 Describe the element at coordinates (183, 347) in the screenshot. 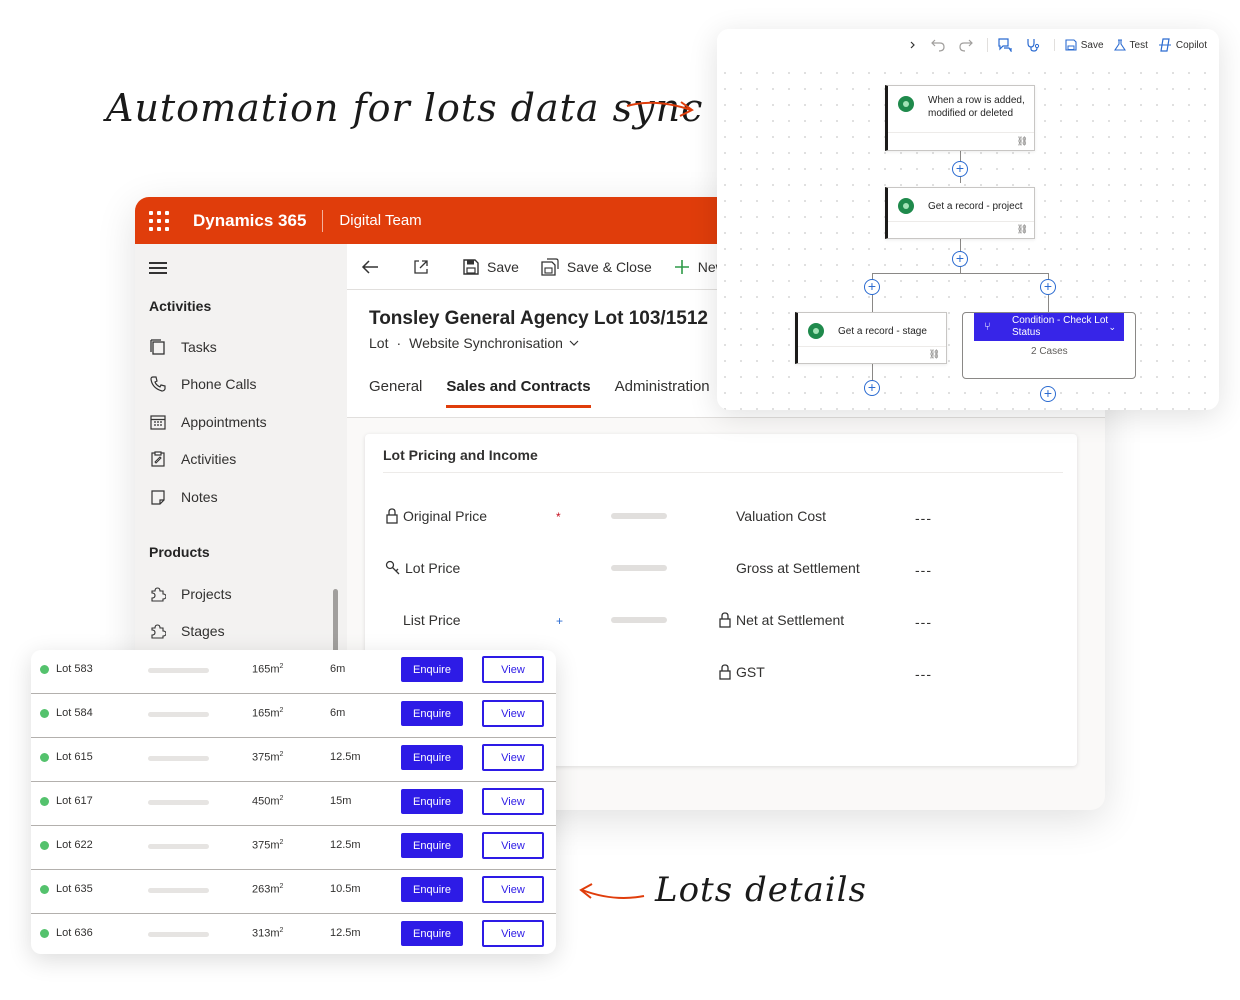

I see `sidebar-item-tasks: Tasks` at that location.